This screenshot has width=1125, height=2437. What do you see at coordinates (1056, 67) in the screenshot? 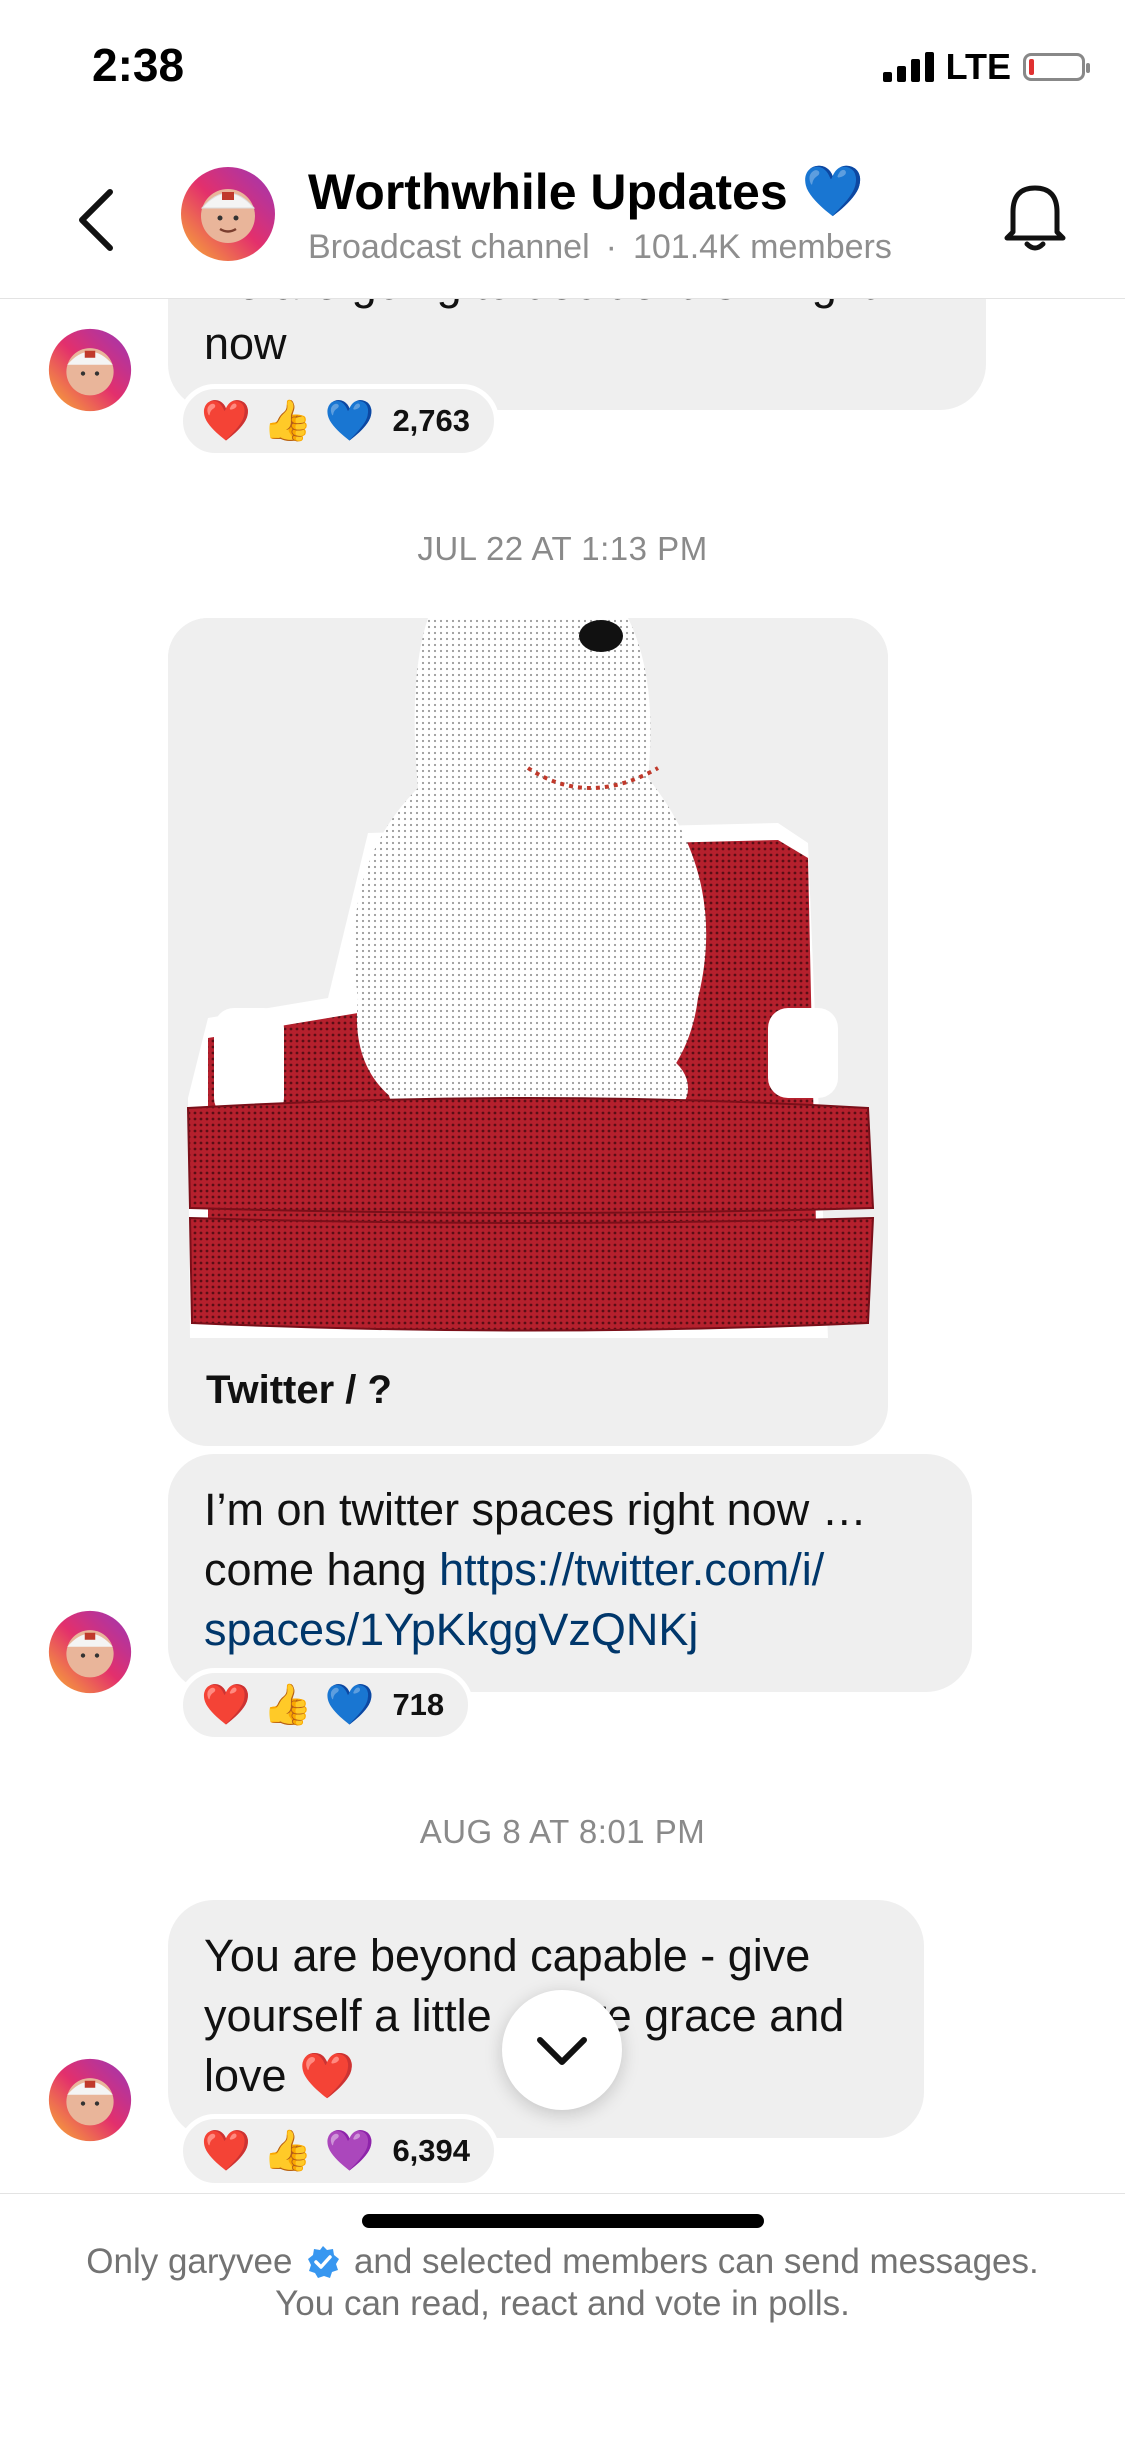
I see `battery-icon` at bounding box center [1056, 67].